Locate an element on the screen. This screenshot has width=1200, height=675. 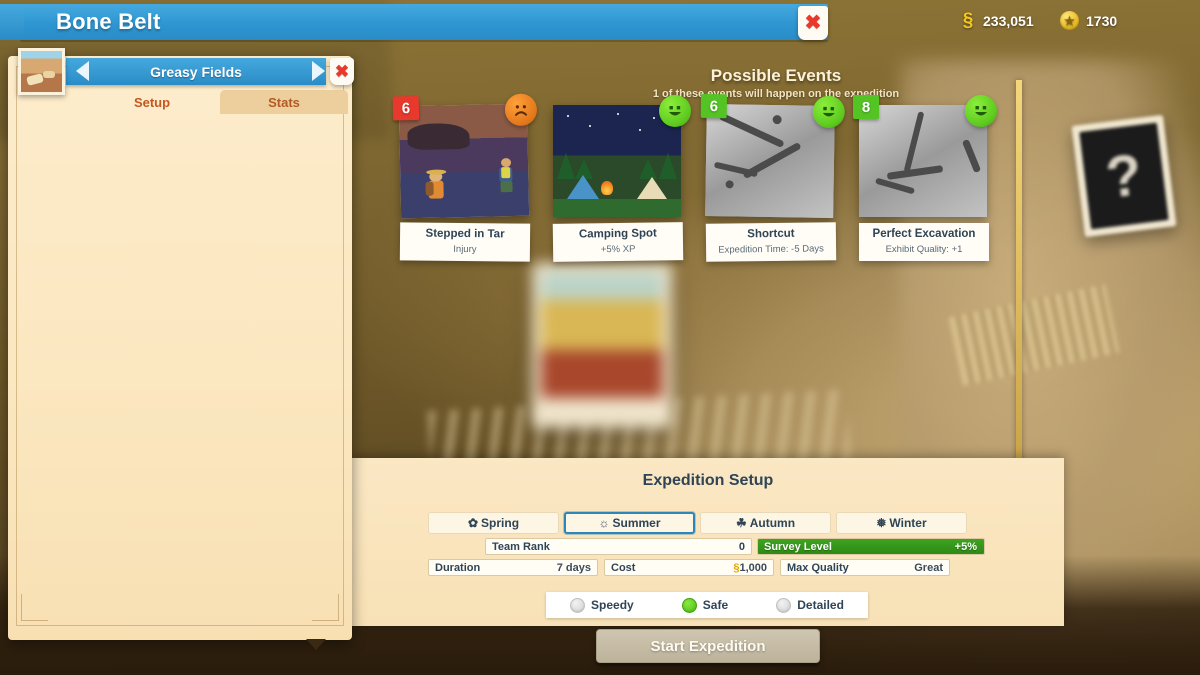
location-selector: Greasy Fields is located at coordinates (196, 71).